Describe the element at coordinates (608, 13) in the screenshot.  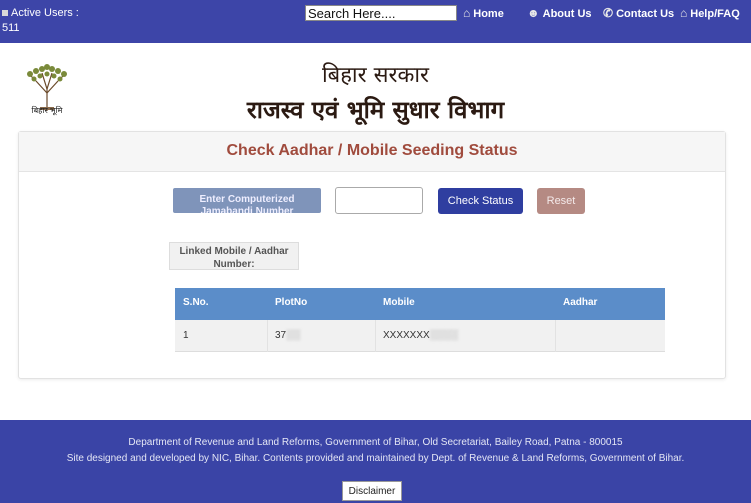
I see `phone-icon: ✆` at that location.